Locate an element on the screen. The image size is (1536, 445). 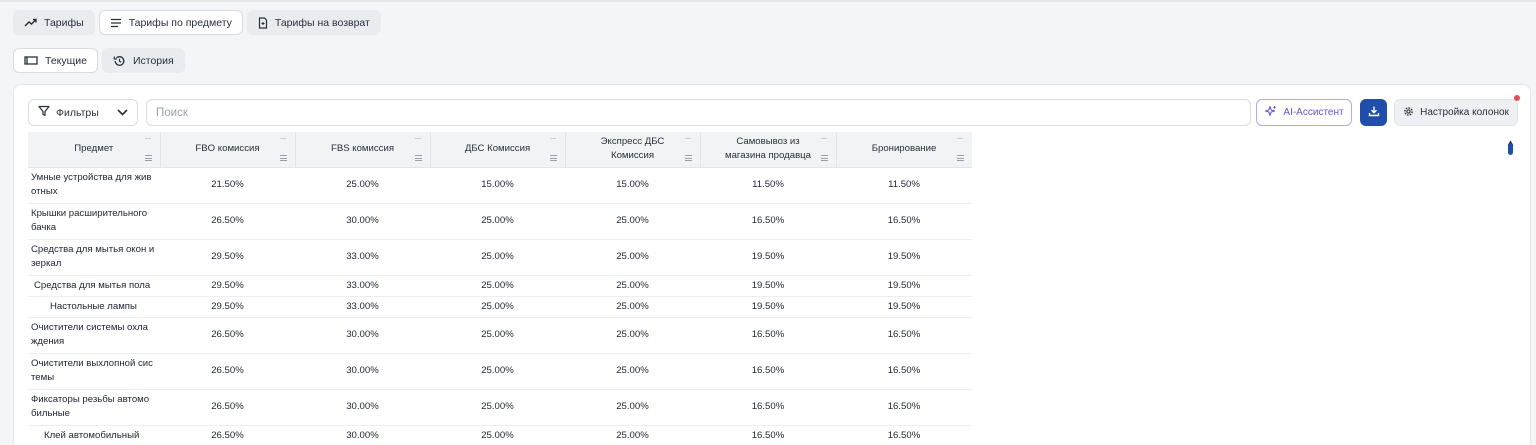
column-header-dbs: ДБС Комиссия ··· is located at coordinates (498, 150).